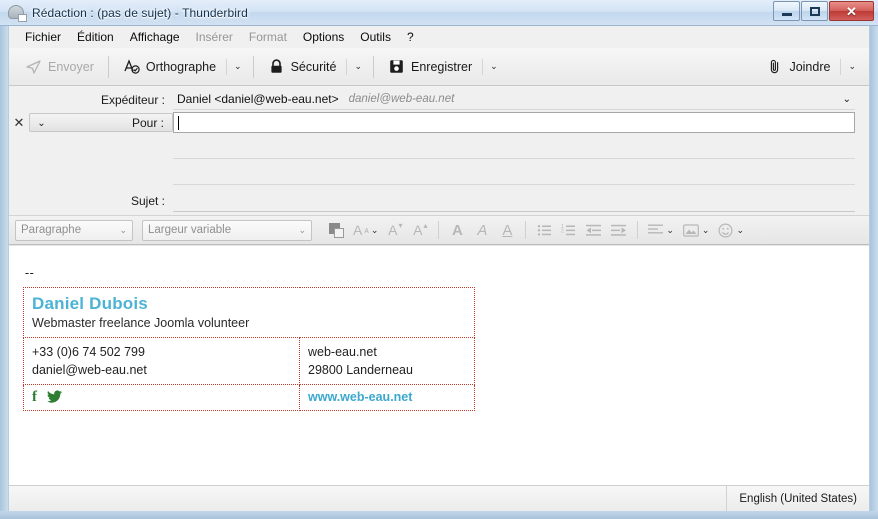 This screenshot has height=519, width=878. Describe the element at coordinates (420, 230) in the screenshot. I see `increase-size-button: A ▴` at that location.